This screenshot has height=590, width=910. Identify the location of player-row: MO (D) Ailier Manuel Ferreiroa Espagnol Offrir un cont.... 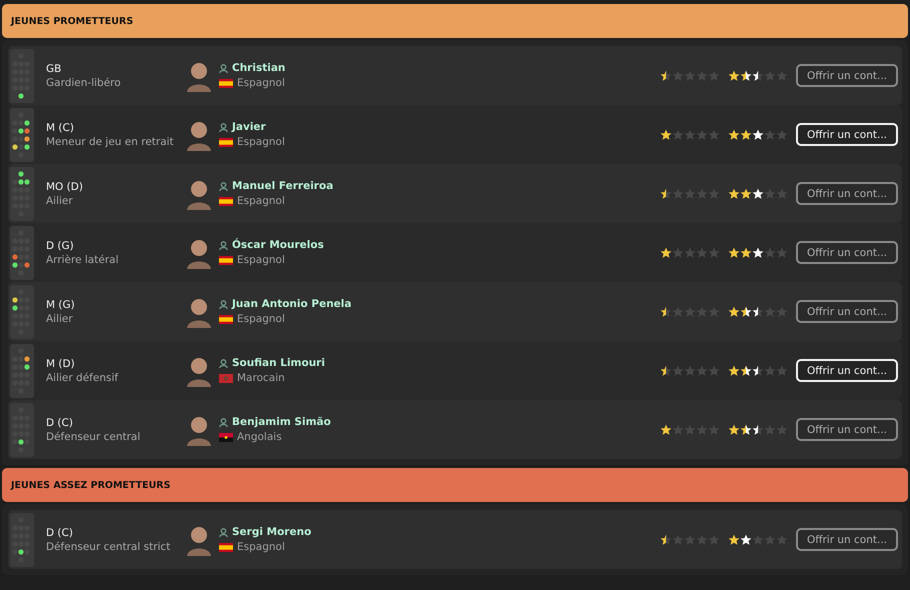
(455, 193).